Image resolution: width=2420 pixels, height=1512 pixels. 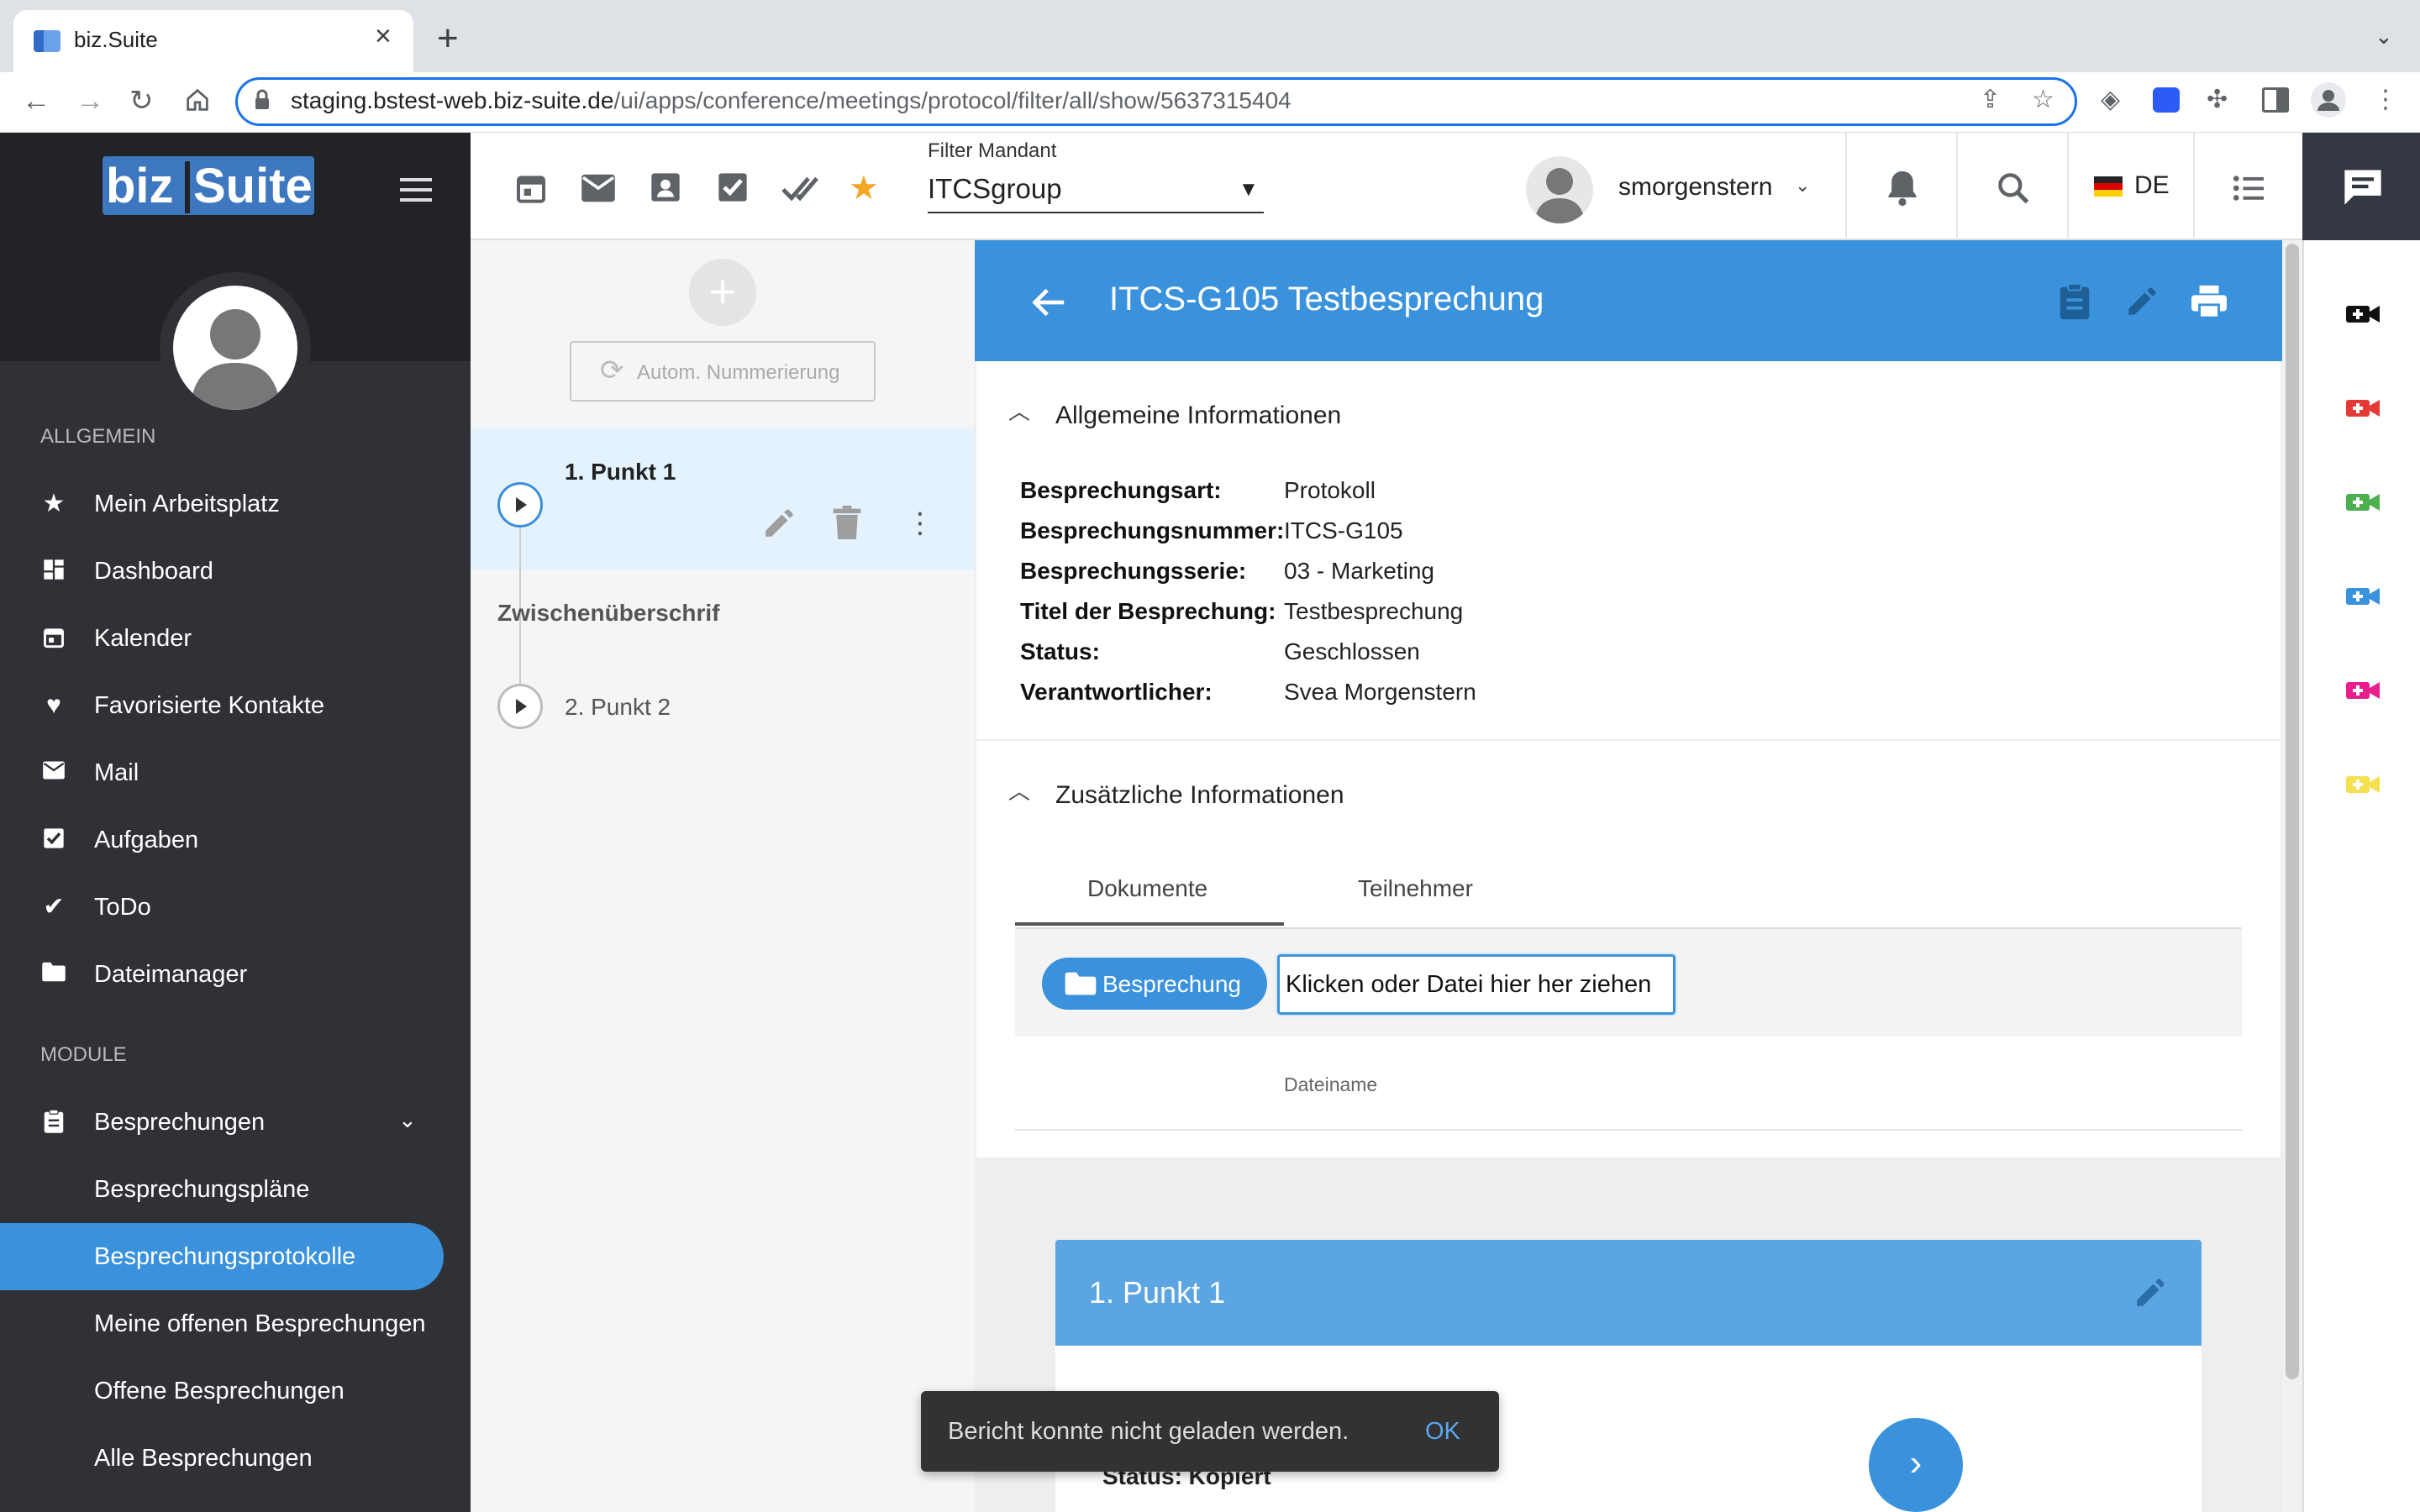 What do you see at coordinates (142, 100) in the screenshot?
I see `reload-icon: ↻` at bounding box center [142, 100].